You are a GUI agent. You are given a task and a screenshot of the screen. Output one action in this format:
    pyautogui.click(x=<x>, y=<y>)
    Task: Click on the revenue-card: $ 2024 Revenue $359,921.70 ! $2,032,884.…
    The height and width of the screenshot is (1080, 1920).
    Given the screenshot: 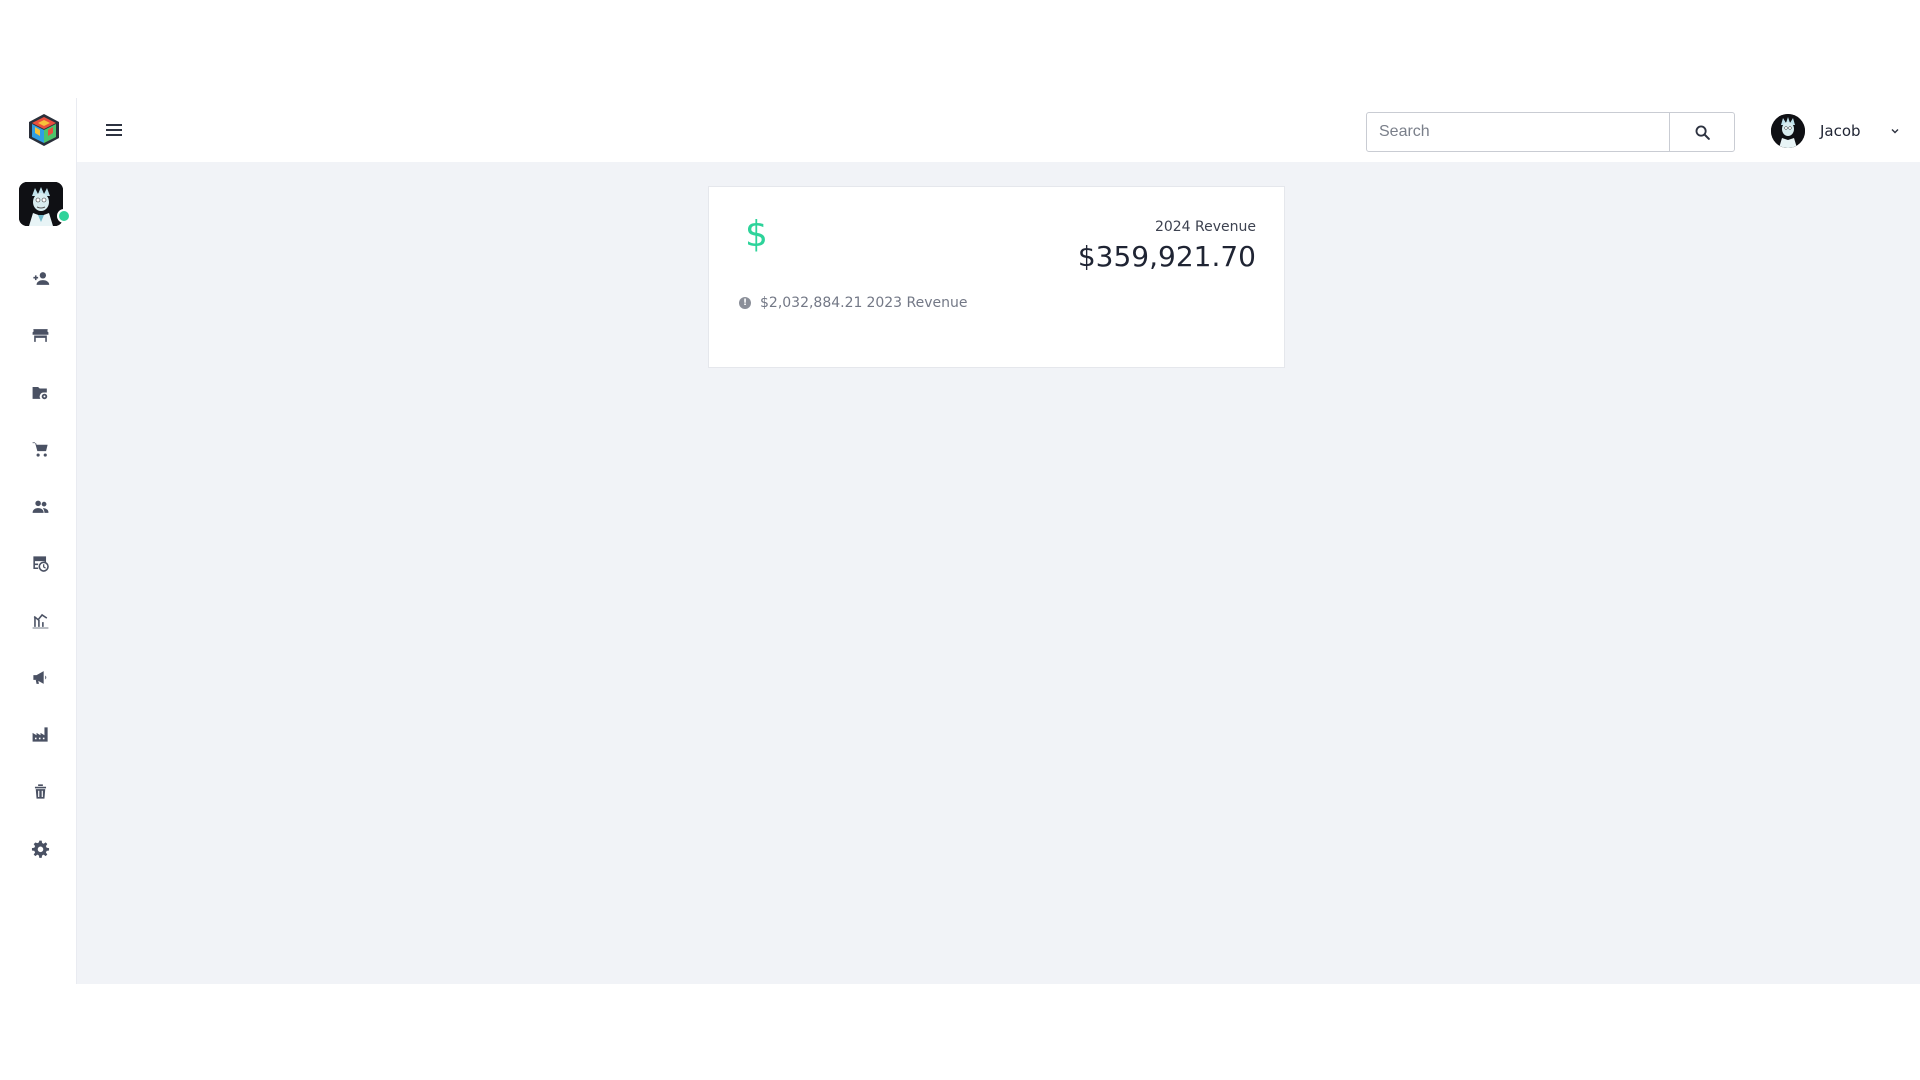 What is the action you would take?
    pyautogui.click(x=996, y=277)
    